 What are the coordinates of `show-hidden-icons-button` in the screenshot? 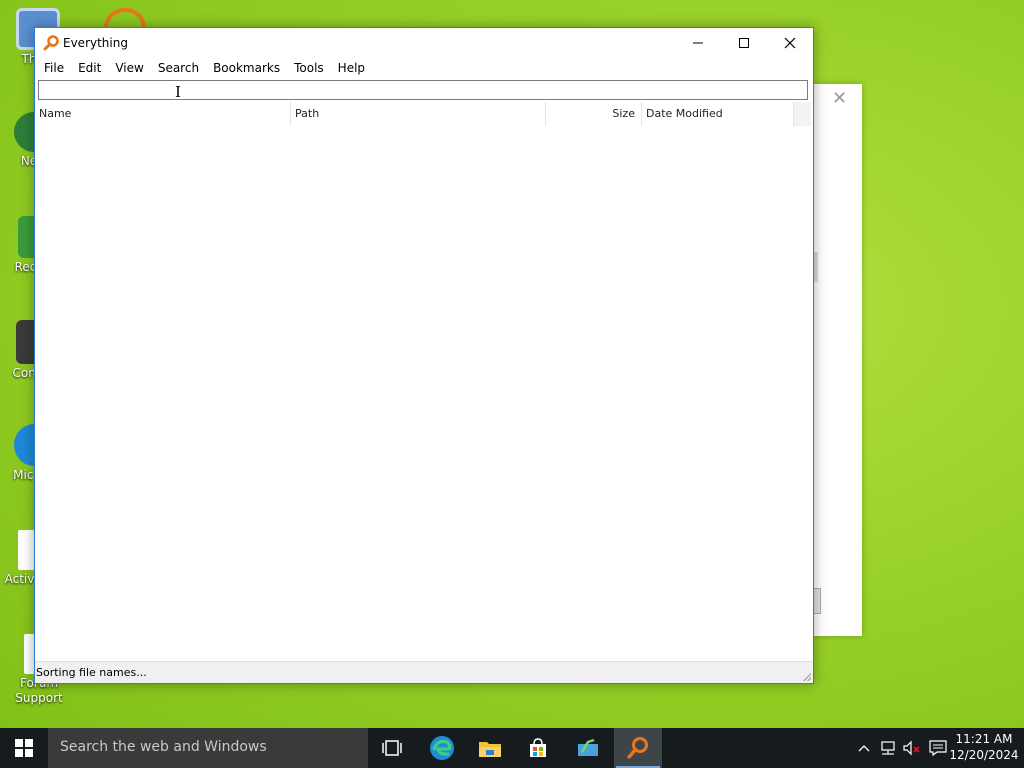 It's located at (864, 748).